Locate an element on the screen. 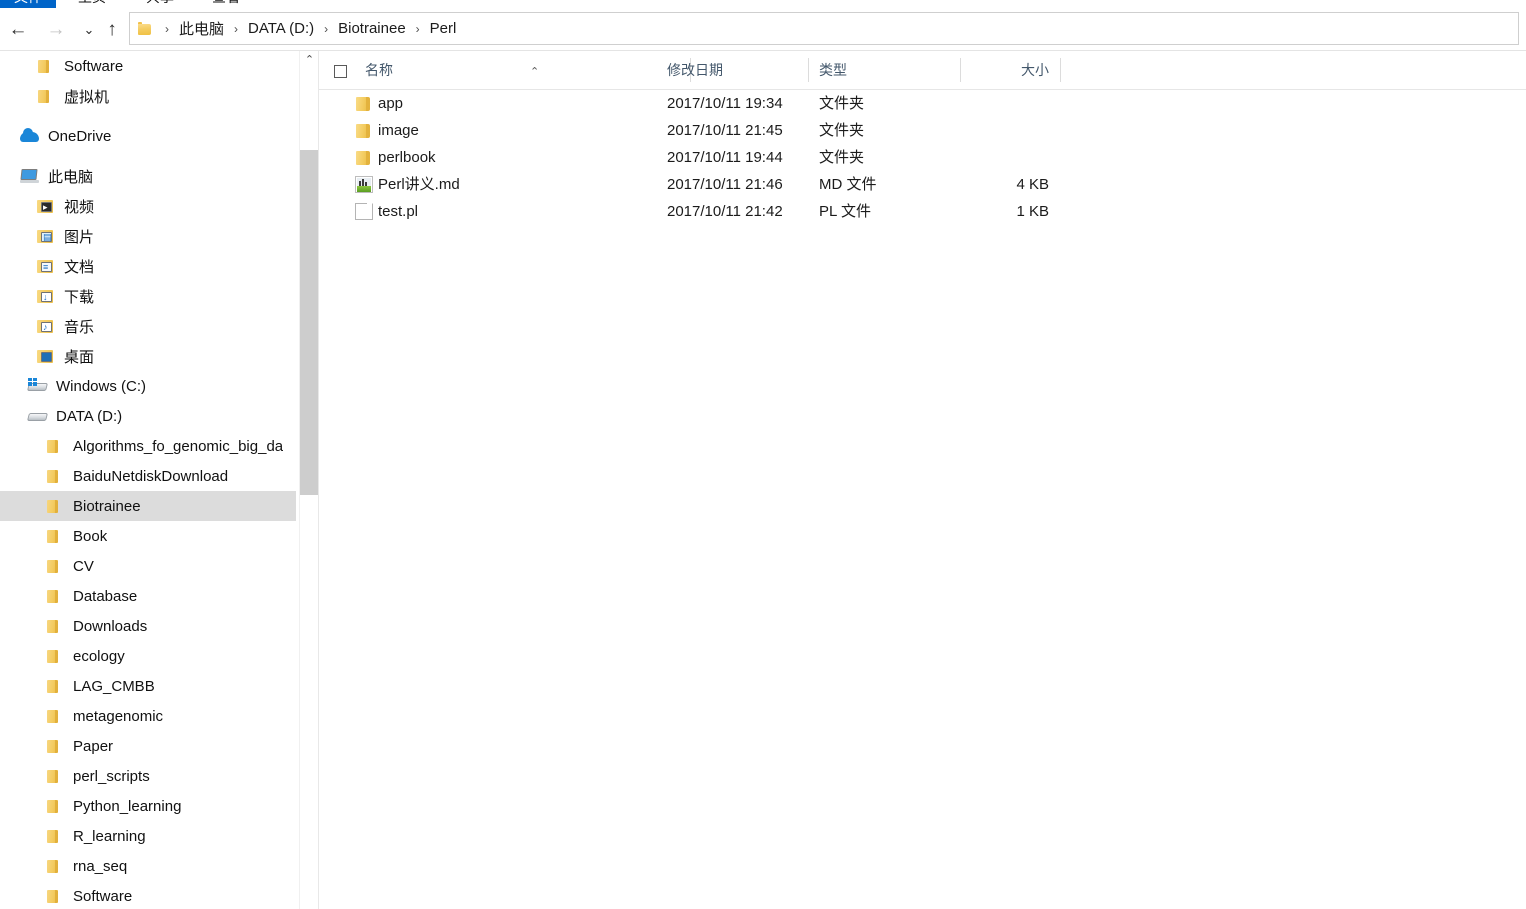  sidebar-item-: ▸ 视频 is located at coordinates (148, 206).